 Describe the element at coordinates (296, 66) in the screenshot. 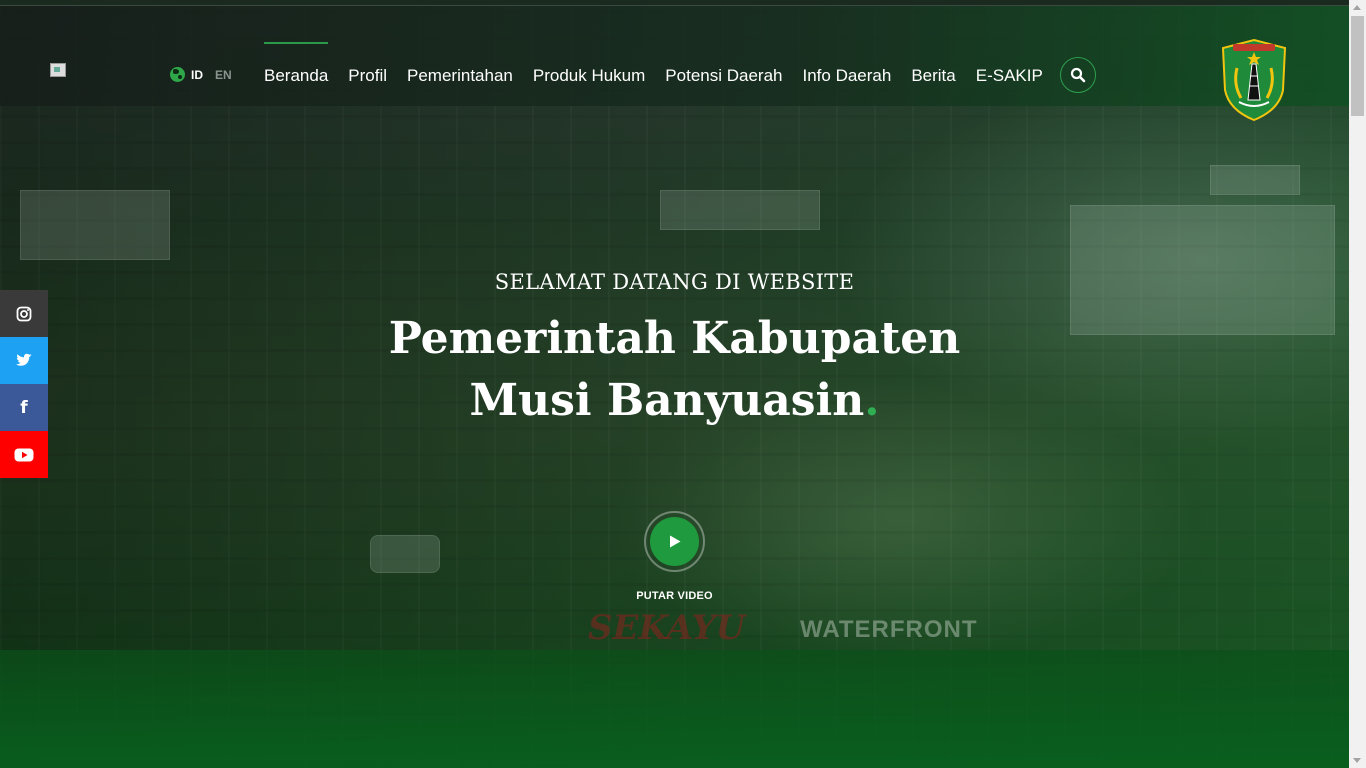

I see `nav-item-beranda: Beranda` at that location.